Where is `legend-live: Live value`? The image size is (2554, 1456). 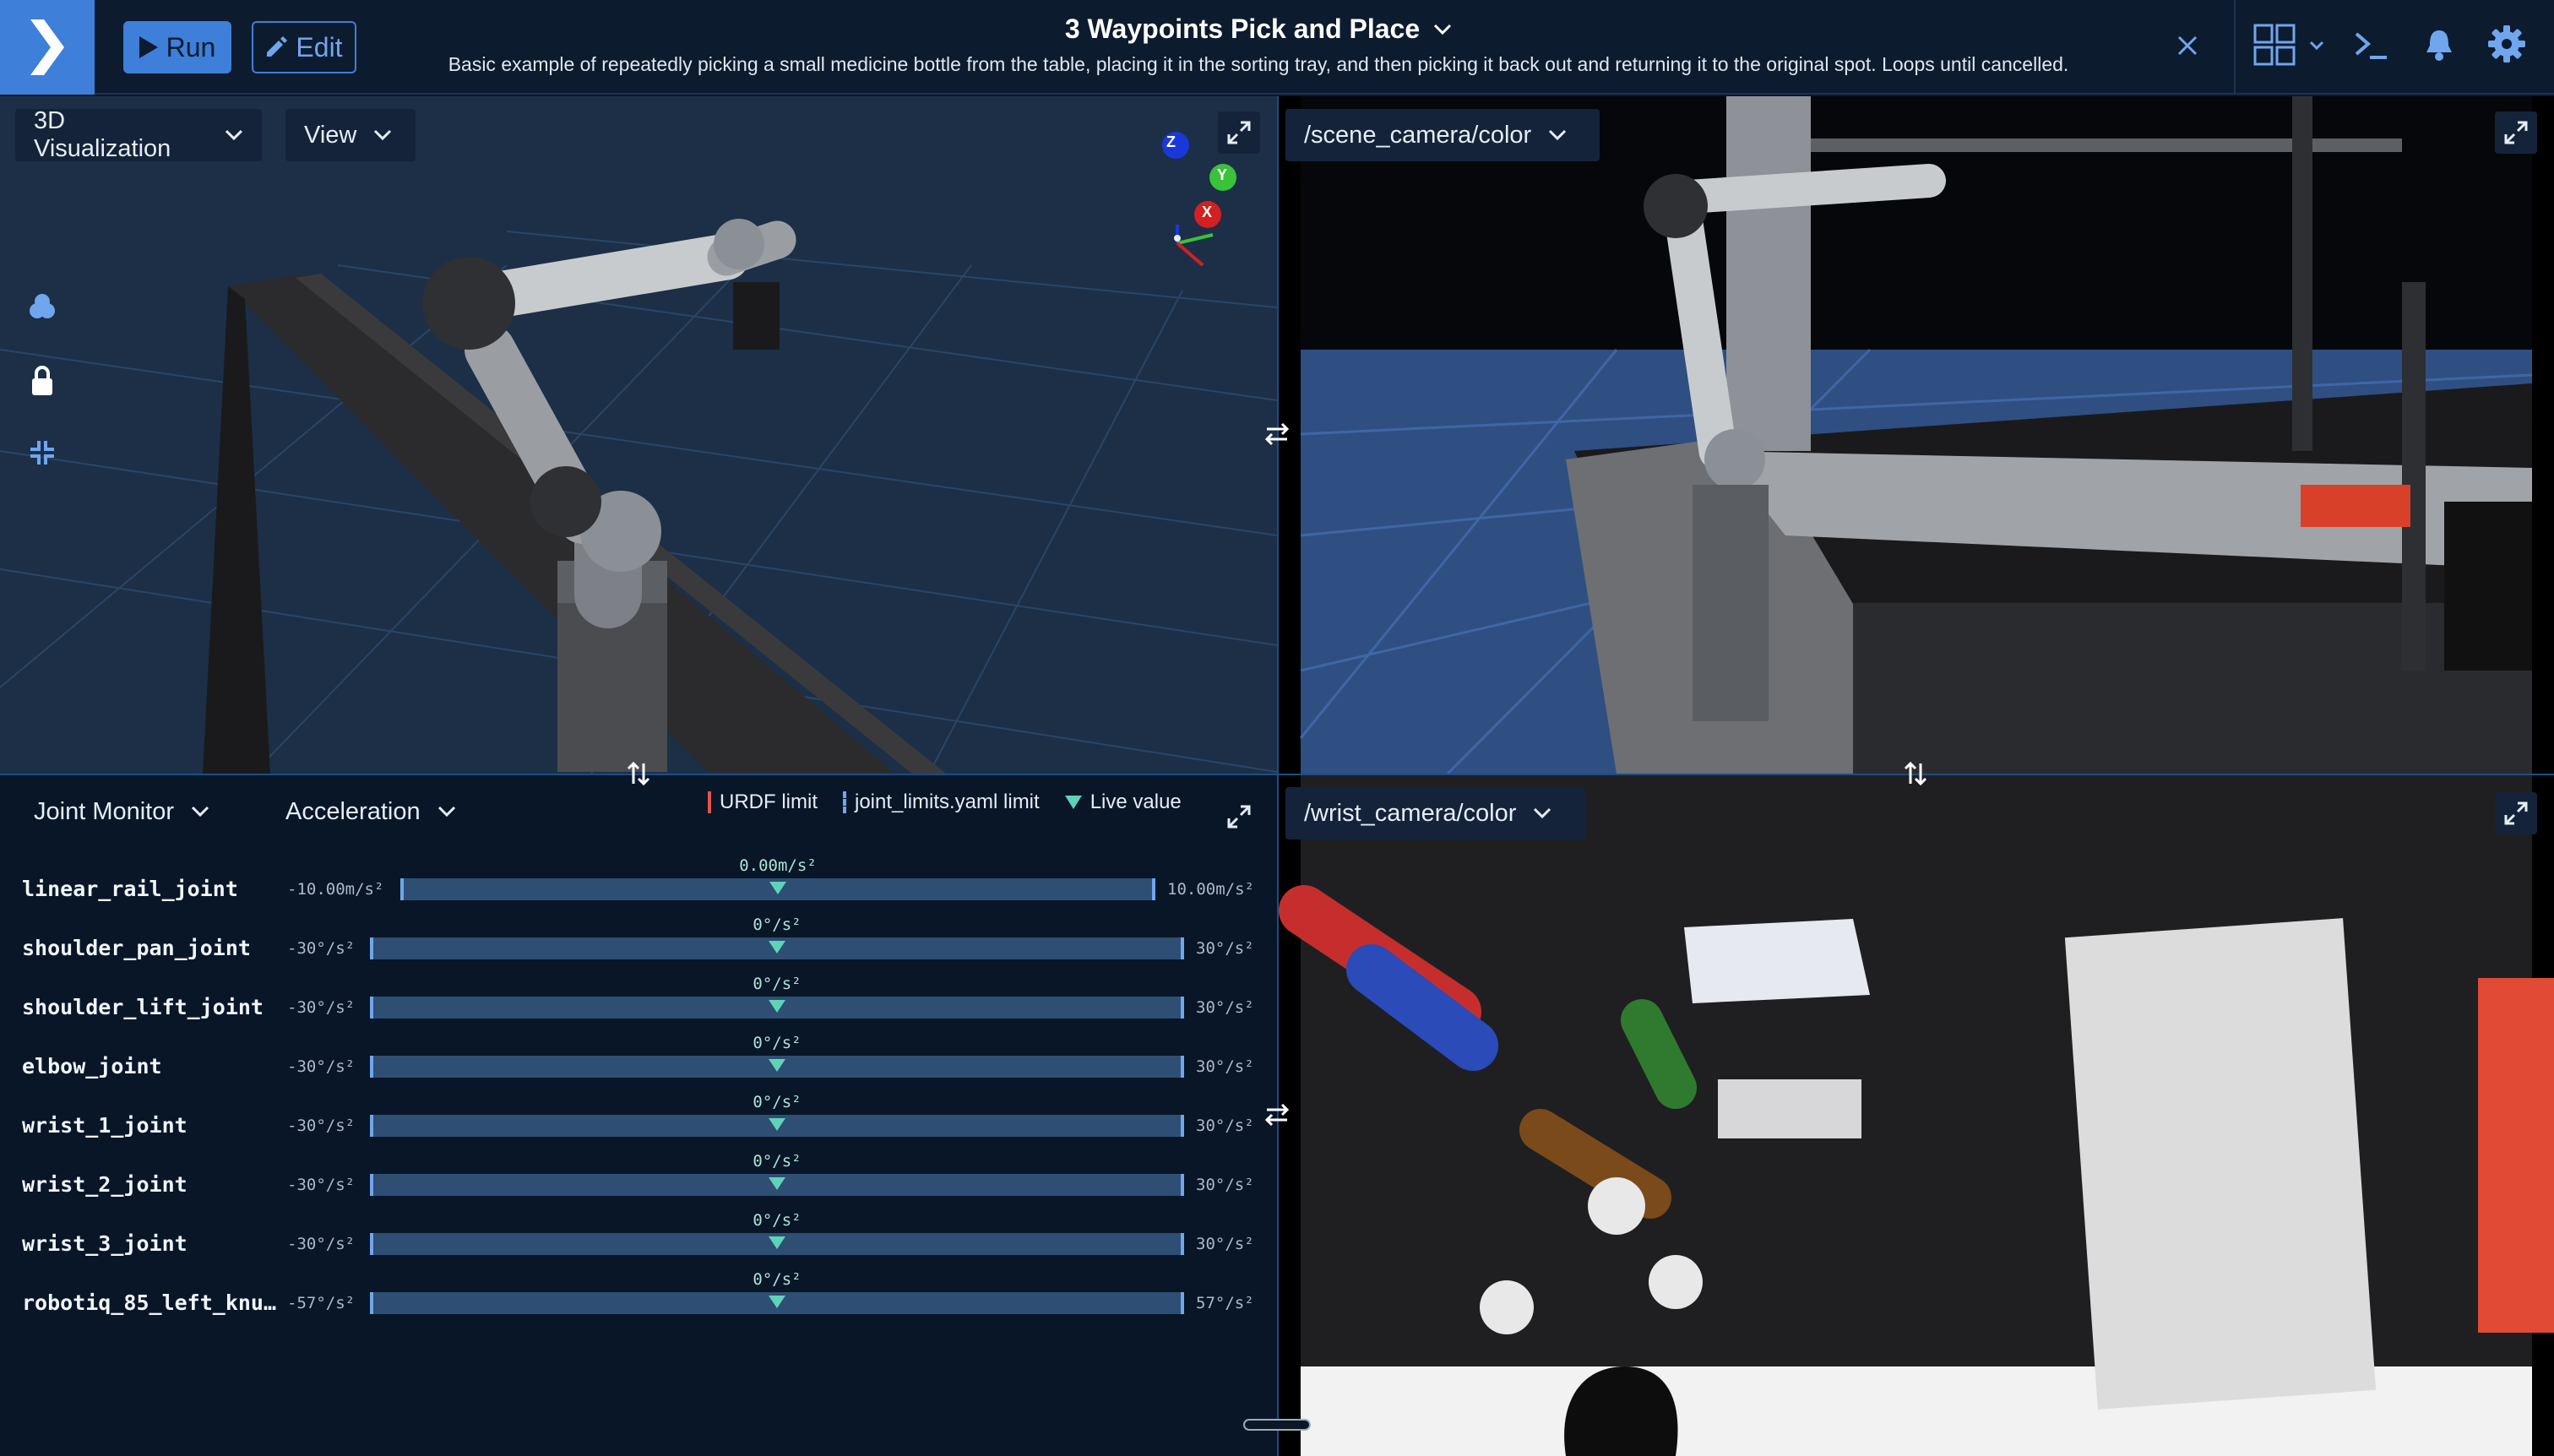 legend-live: Live value is located at coordinates (1123, 802).